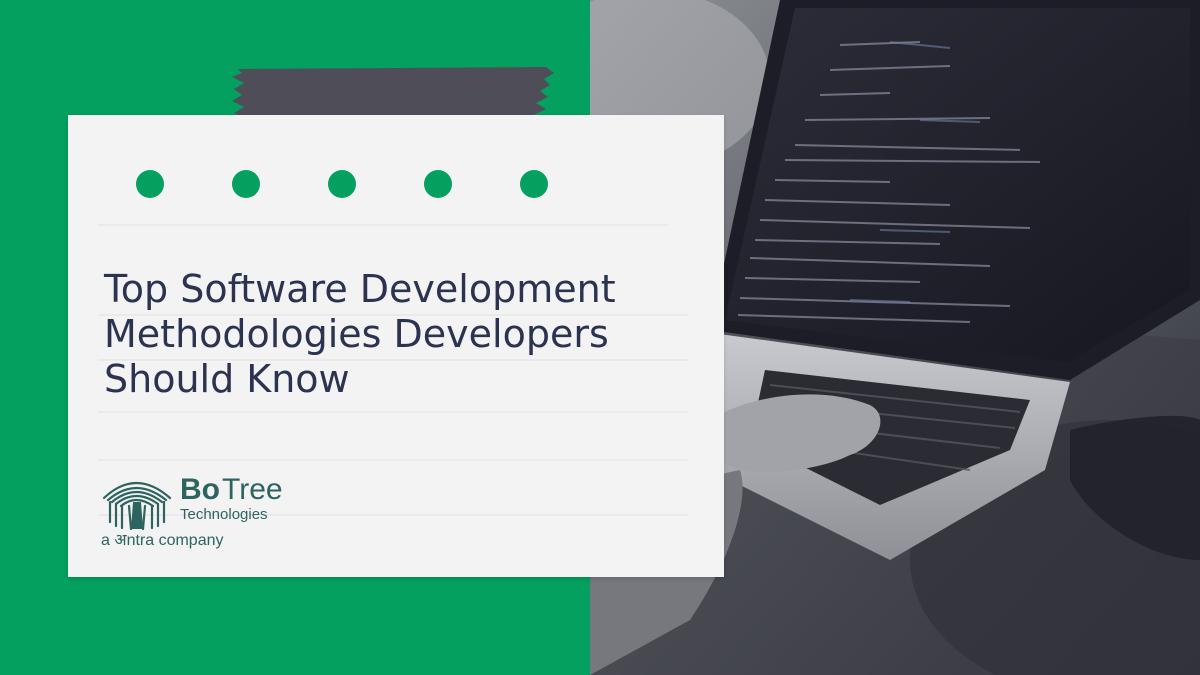 The width and height of the screenshot is (1200, 675). What do you see at coordinates (200, 489) in the screenshot?
I see `brand-name-bold: Bo` at bounding box center [200, 489].